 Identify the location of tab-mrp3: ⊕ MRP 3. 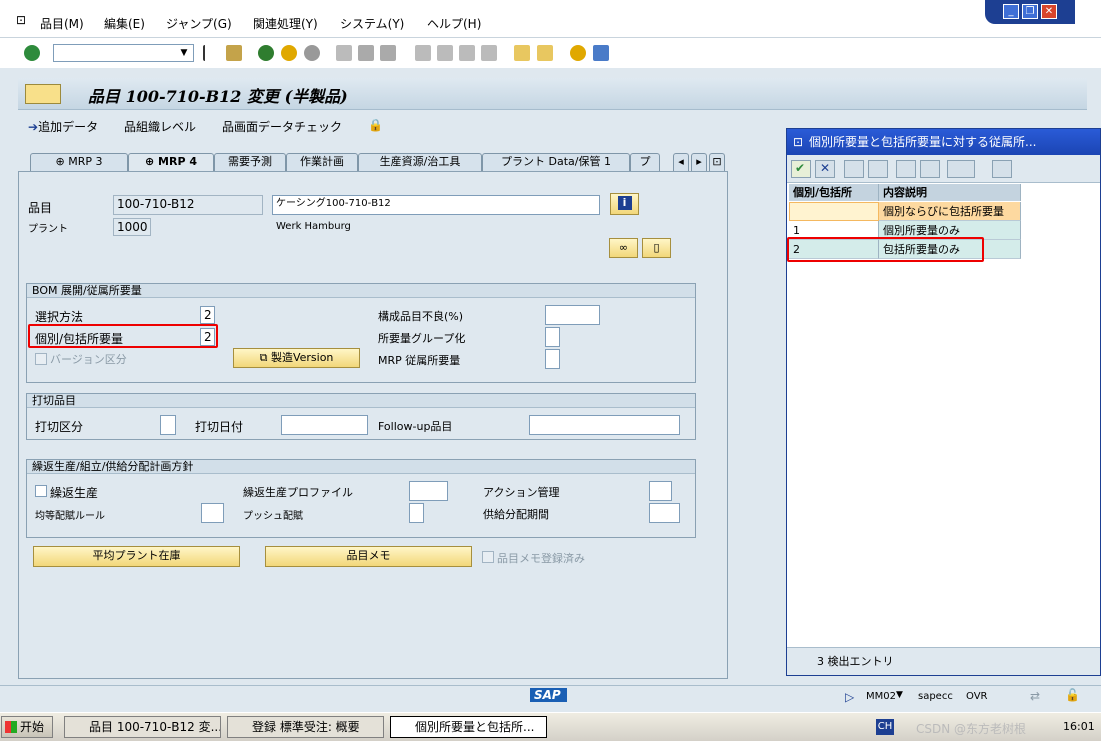
(79, 162).